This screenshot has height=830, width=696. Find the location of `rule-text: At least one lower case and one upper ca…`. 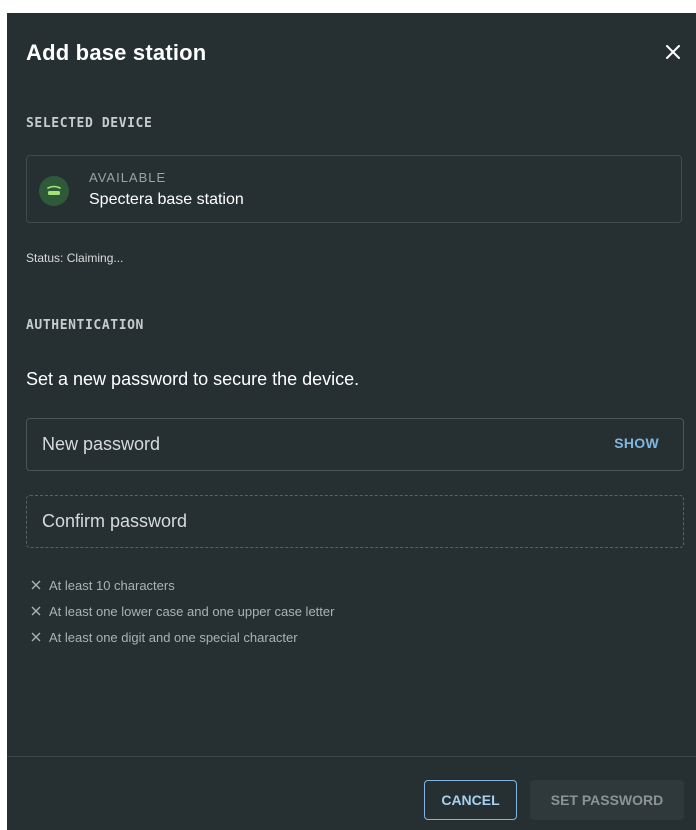

rule-text: At least one lower case and one upper ca… is located at coordinates (192, 611).